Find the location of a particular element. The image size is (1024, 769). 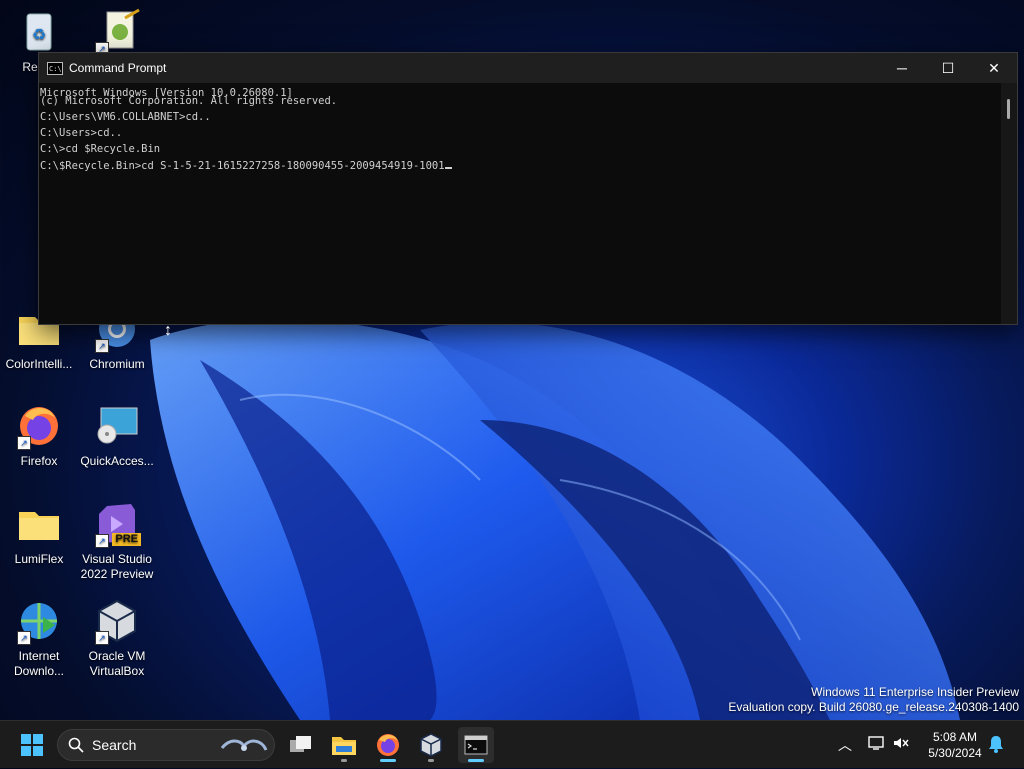

desktop-icon-label-line1: Visual Studio is located at coordinates (117, 559).